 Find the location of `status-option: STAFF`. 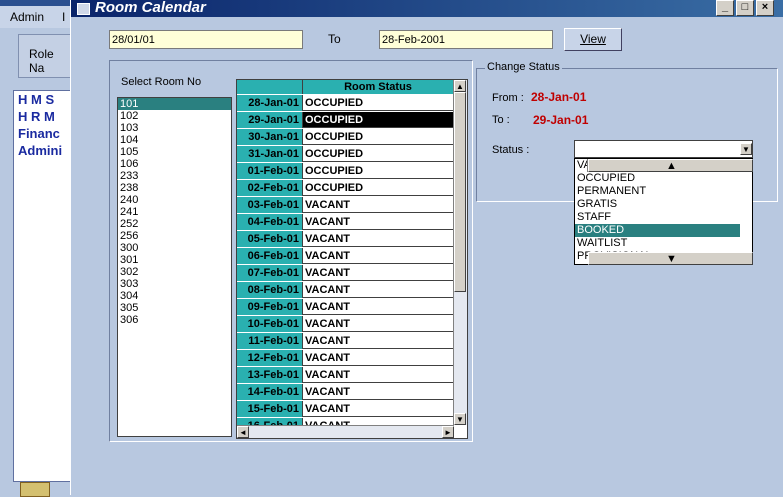

status-option: STAFF is located at coordinates (657, 217).